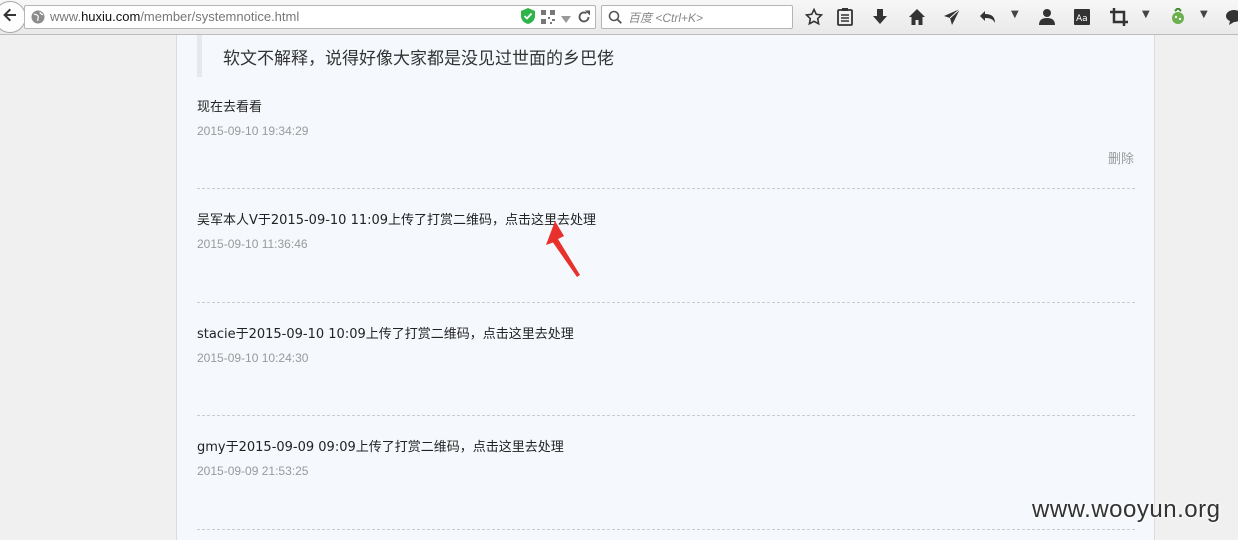 Image resolution: width=1238 pixels, height=540 pixels. I want to click on url-prefix: www., so click(66, 16).